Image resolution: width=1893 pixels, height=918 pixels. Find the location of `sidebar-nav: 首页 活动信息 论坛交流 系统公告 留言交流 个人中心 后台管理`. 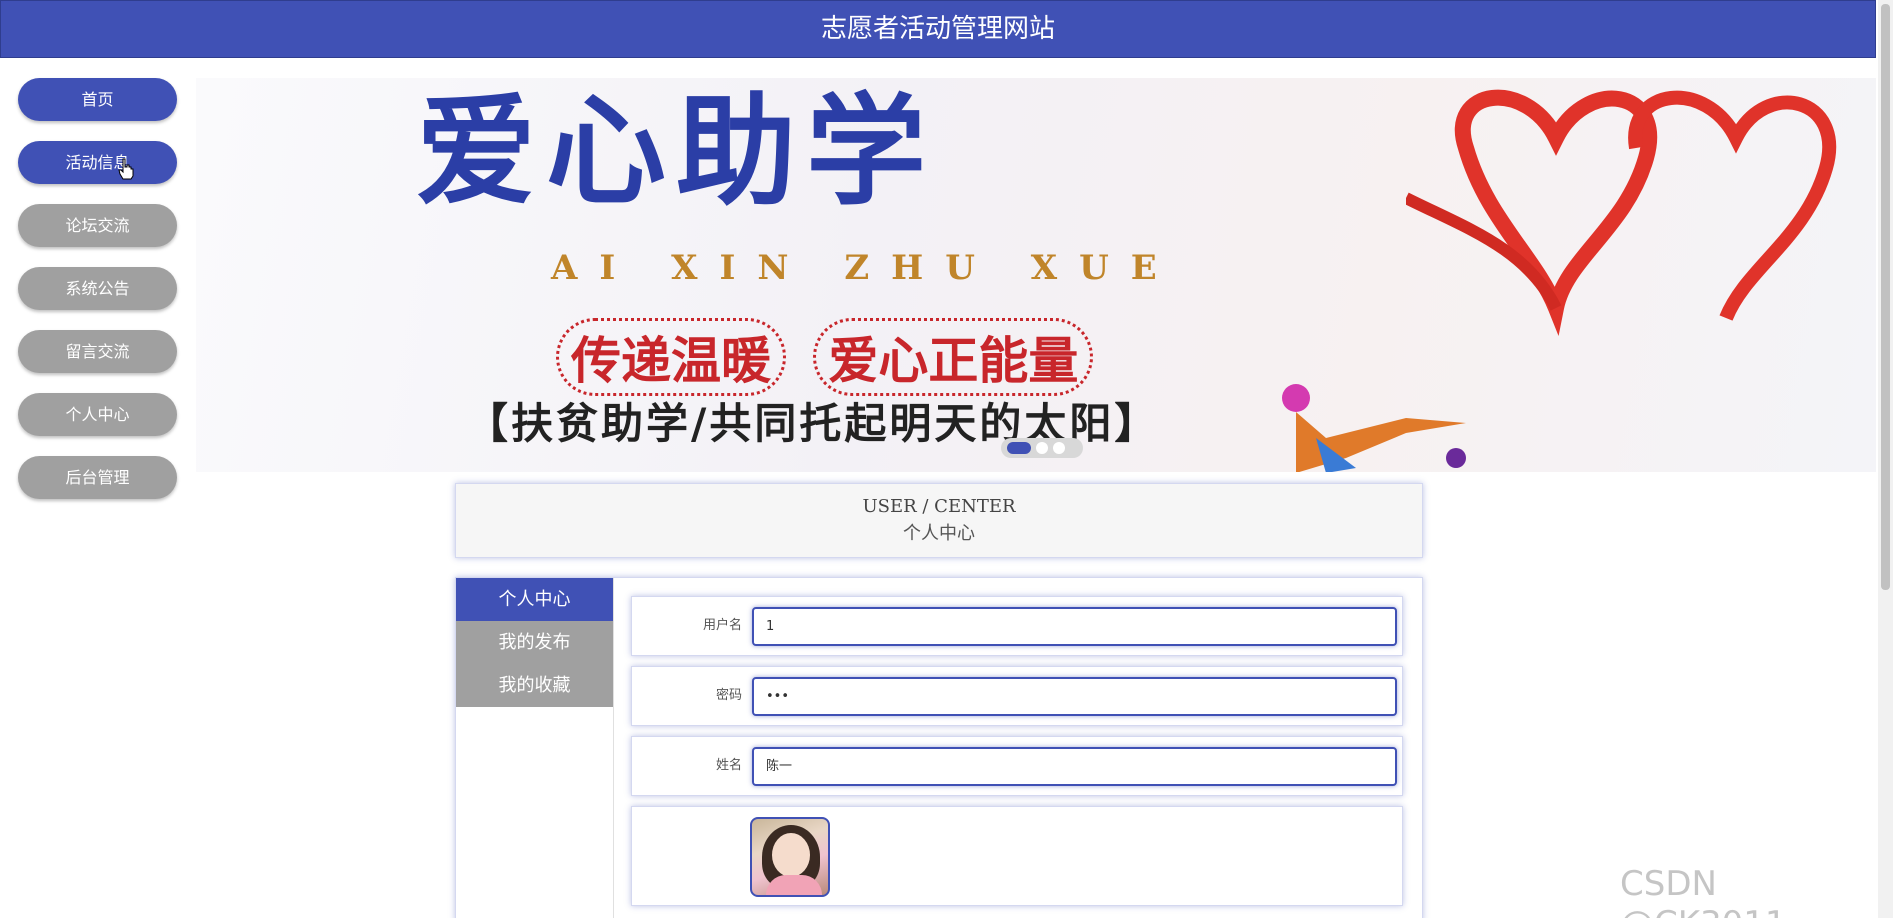

sidebar-nav: 首页 活动信息 论坛交流 系统公告 留言交流 个人中心 后台管理 is located at coordinates (98, 298).